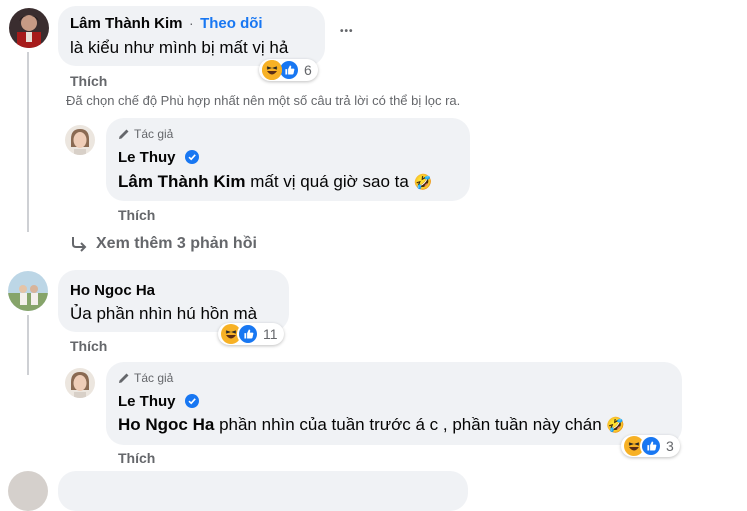 Image resolution: width=747 pixels, height=511 pixels. What do you see at coordinates (179, 47) in the screenshot?
I see `comment-text: là kiểu như mình bị mất vị hả` at bounding box center [179, 47].